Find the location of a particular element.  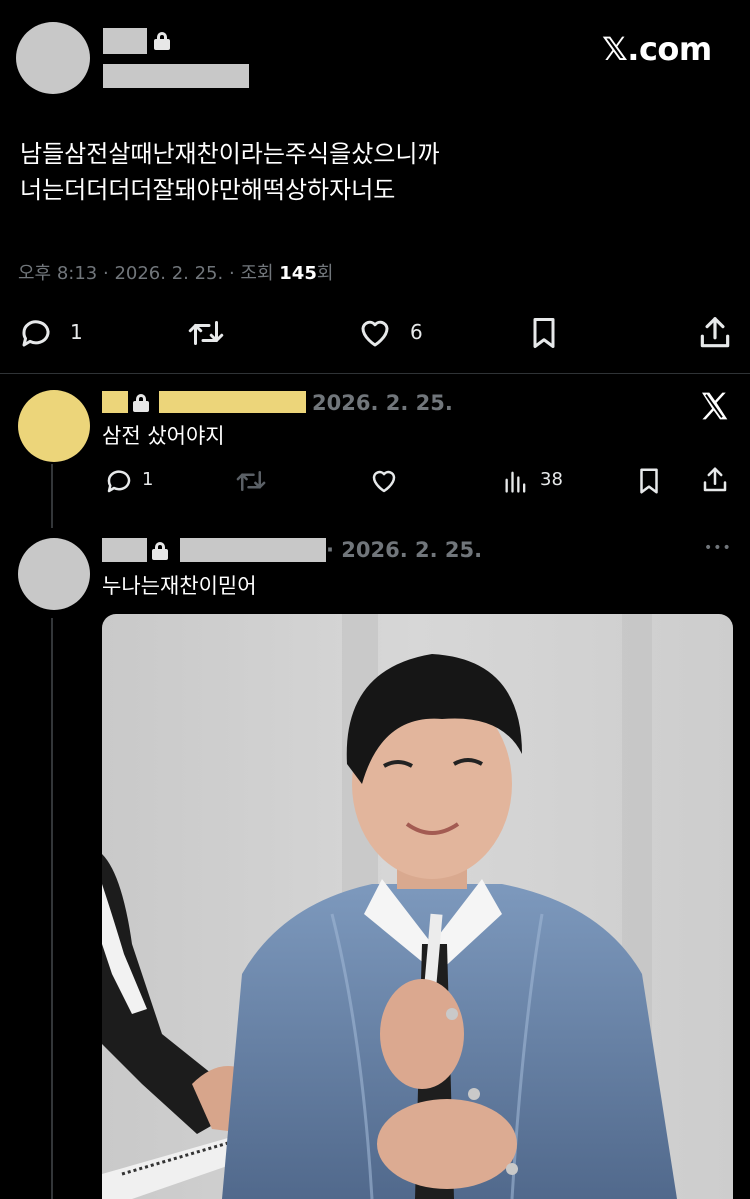

share-button is located at coordinates (715, 333).